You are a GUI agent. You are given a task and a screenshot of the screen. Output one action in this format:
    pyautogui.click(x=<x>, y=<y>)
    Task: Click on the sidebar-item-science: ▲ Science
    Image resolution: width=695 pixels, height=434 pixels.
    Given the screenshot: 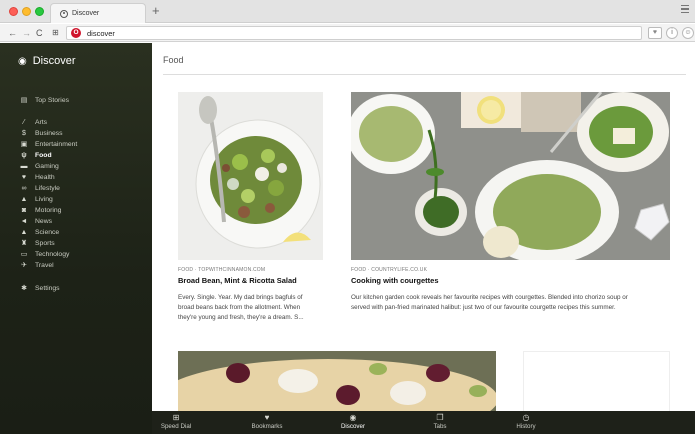 What is the action you would take?
    pyautogui.click(x=40, y=232)
    